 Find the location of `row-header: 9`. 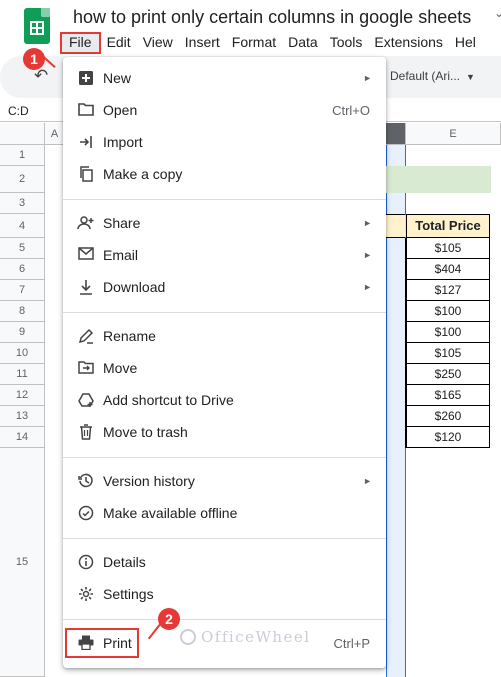

row-header: 9 is located at coordinates (22, 332).